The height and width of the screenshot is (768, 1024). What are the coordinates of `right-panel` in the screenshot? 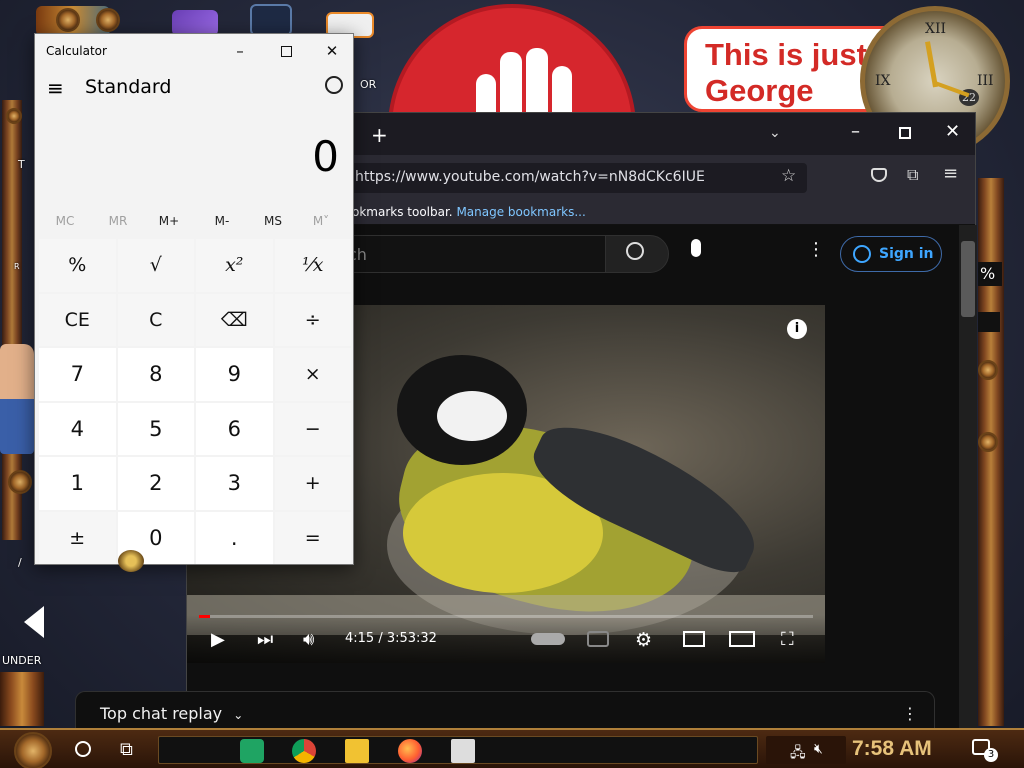 It's located at (989, 322).